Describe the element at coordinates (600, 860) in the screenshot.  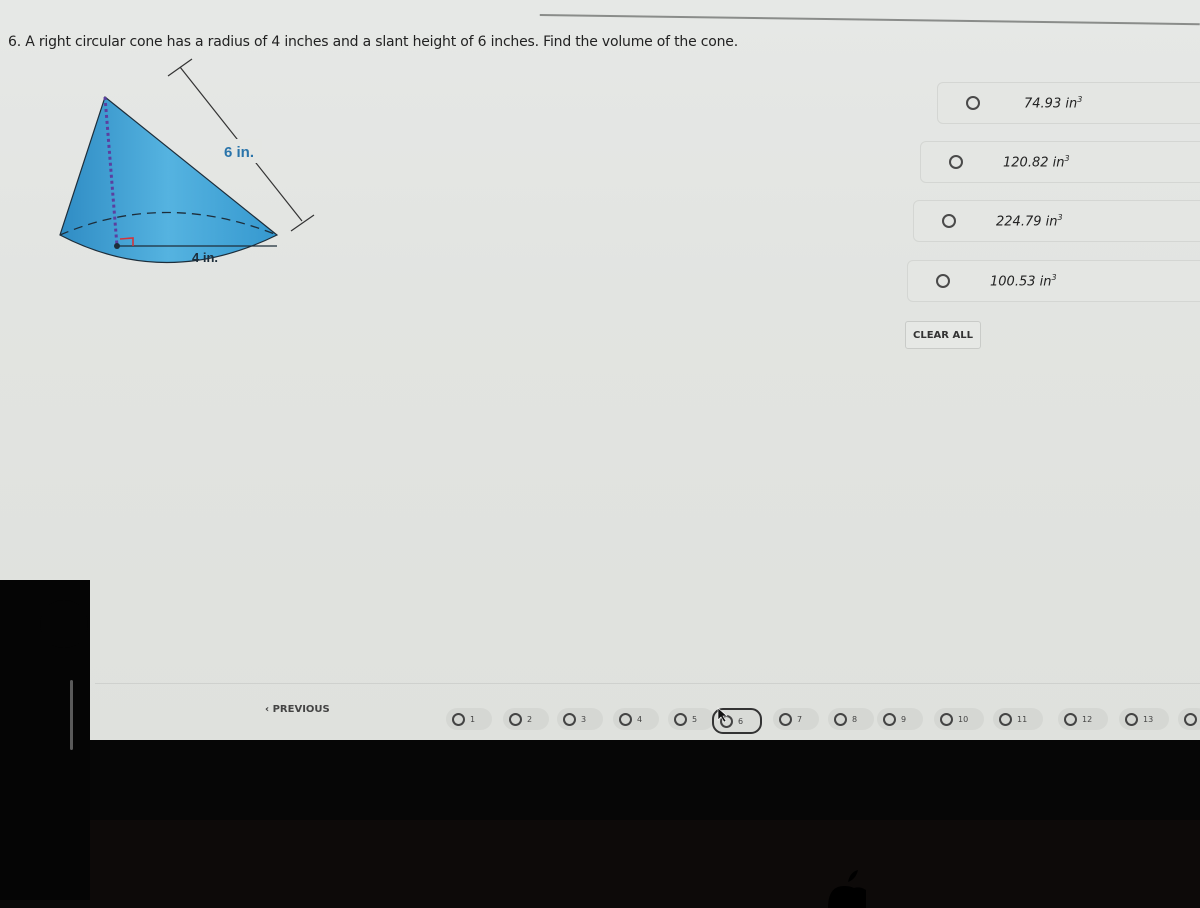
I see `monitor-chin` at that location.